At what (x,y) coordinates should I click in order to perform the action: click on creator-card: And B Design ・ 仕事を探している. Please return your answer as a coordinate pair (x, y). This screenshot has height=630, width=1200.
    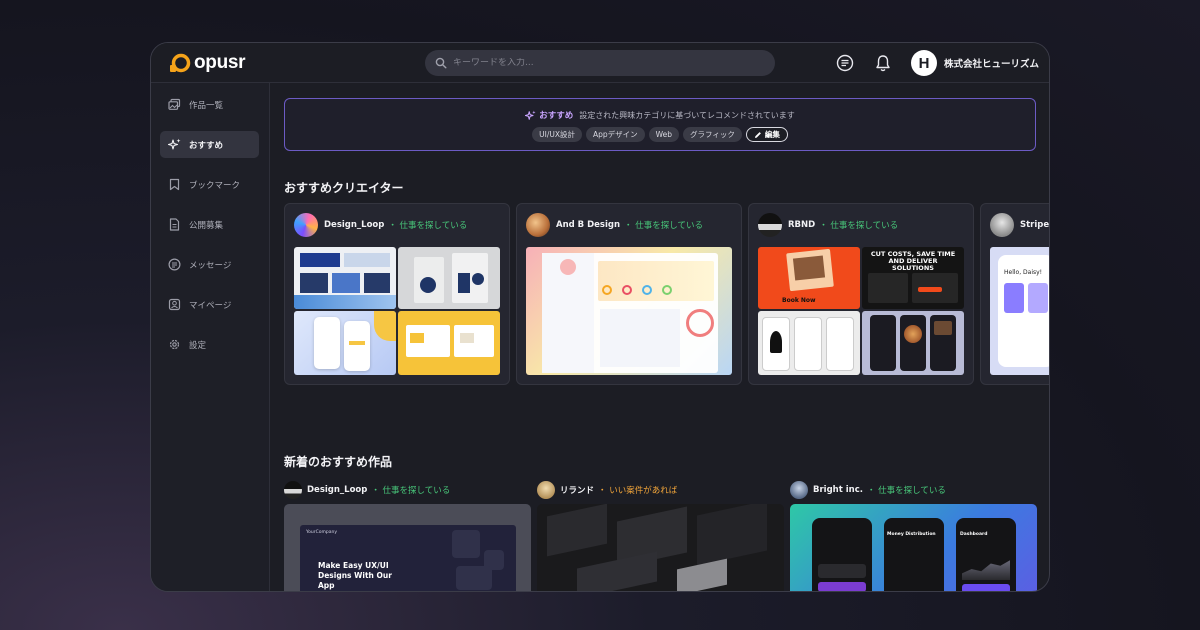
    Looking at the image, I should click on (629, 294).